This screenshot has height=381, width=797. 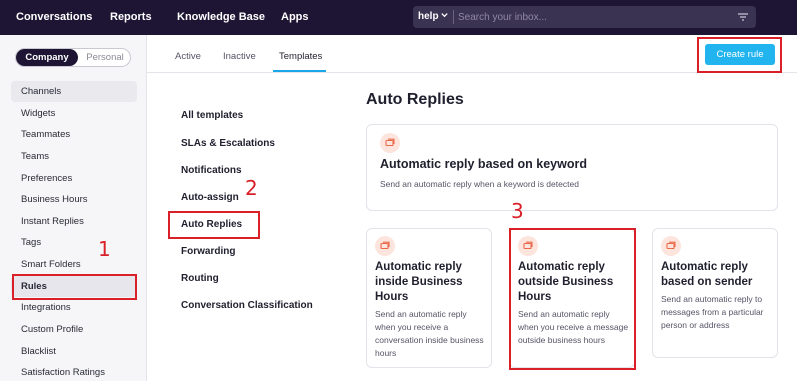 What do you see at coordinates (74, 287) in the screenshot?
I see `annotation-box-rules` at bounding box center [74, 287].